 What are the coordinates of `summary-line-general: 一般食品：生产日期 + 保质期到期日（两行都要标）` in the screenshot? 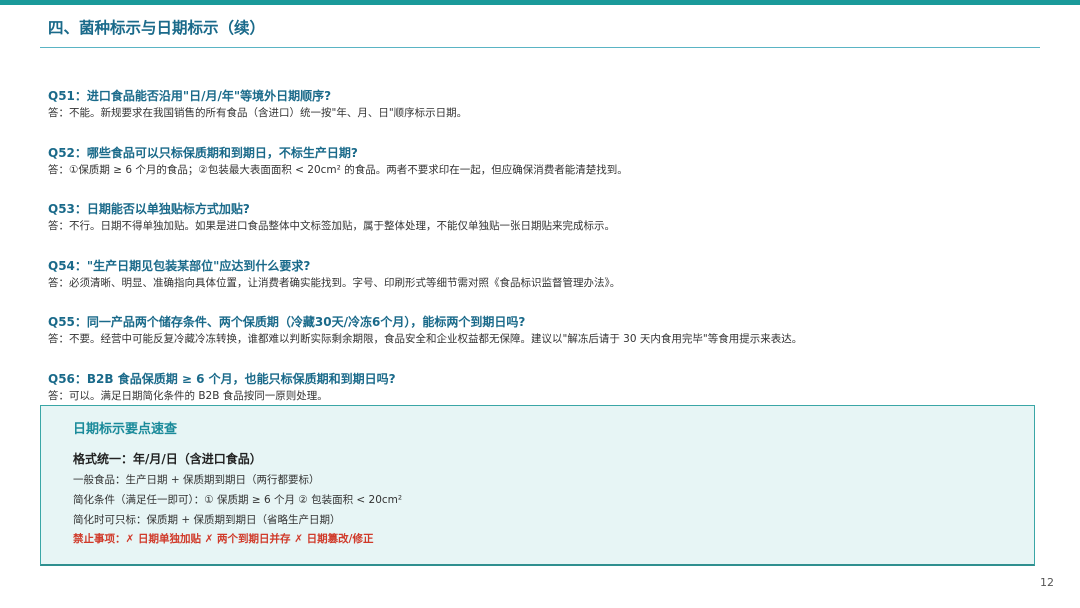 It's located at (196, 480).